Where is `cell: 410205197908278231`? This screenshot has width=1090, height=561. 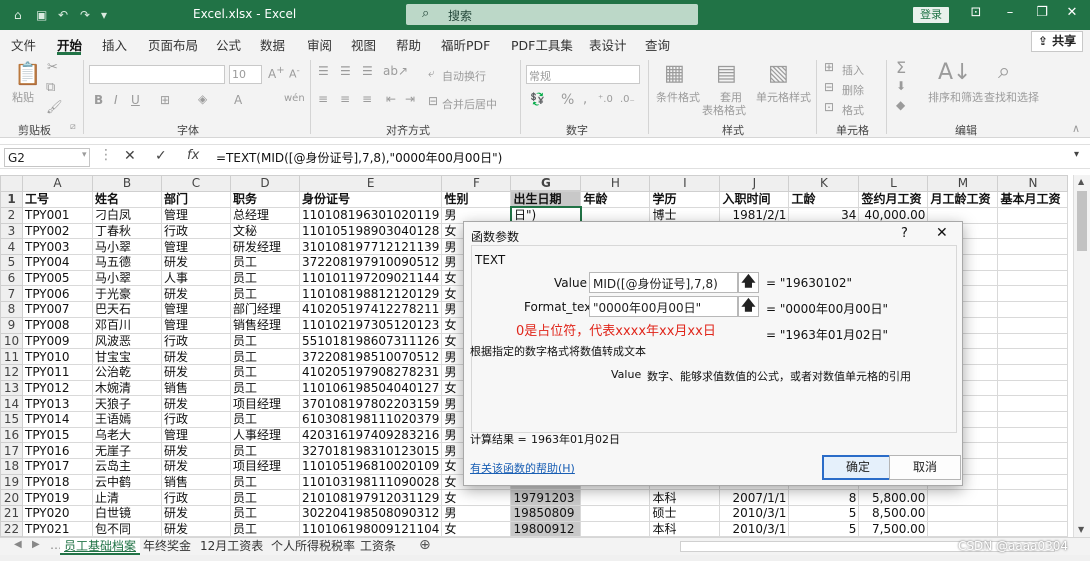 cell: 410205197908278231 is located at coordinates (370, 372).